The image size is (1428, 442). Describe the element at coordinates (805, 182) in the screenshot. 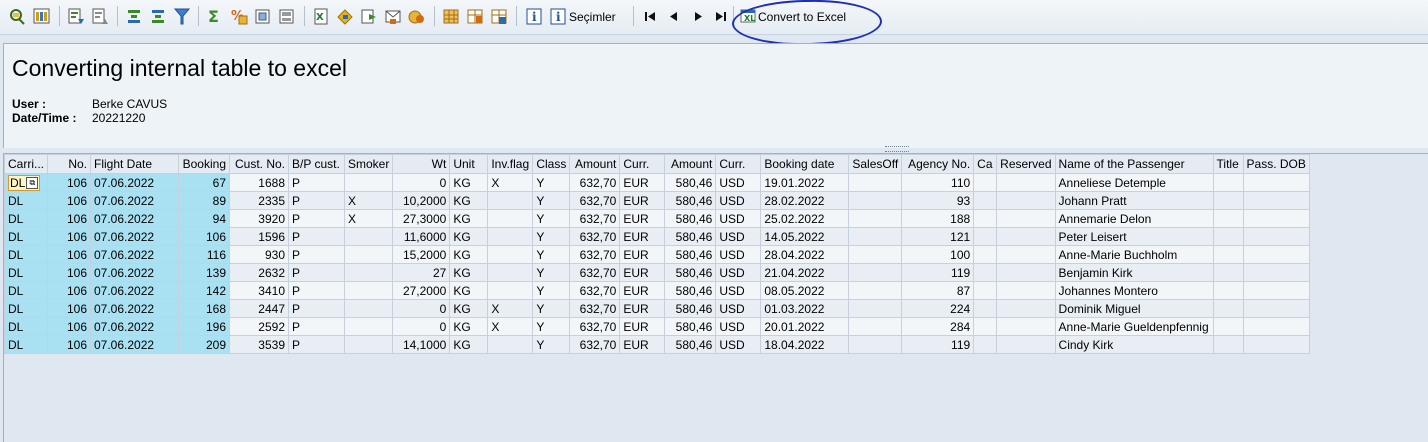

I see `table-cell: 19.01.2022` at that location.